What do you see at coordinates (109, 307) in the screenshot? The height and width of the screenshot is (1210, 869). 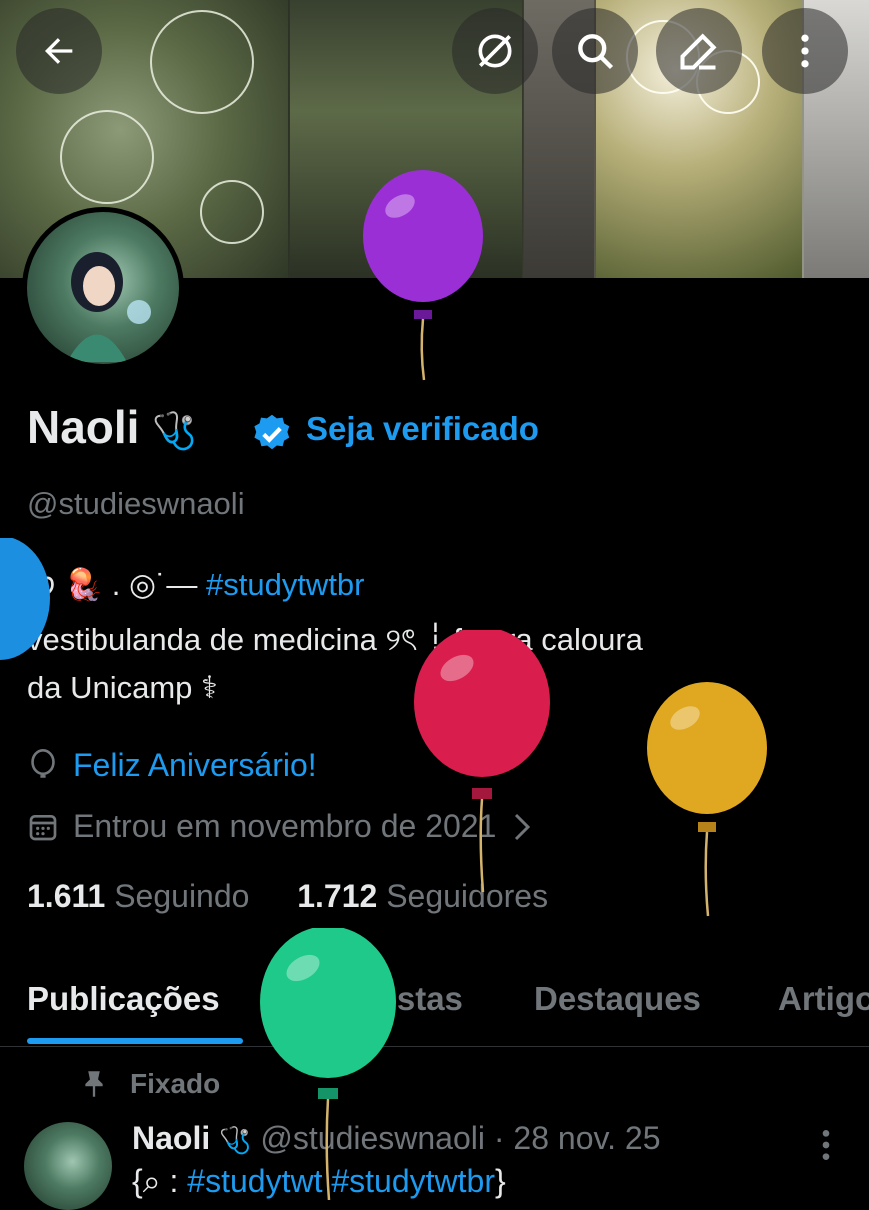 I see `avatar-image` at bounding box center [109, 307].